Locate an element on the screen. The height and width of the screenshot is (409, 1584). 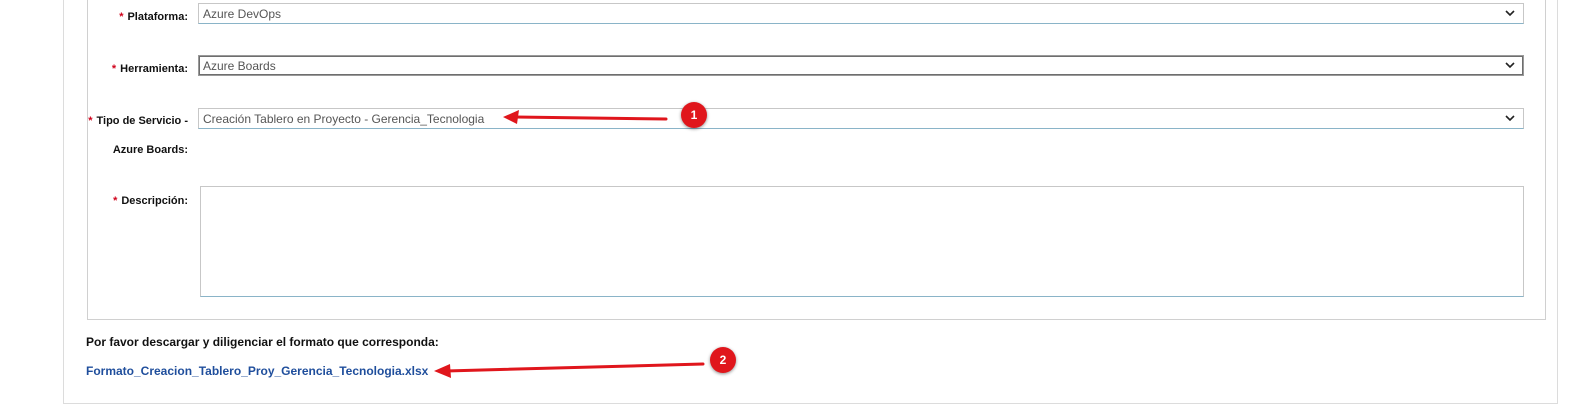
annotation-arrows is located at coordinates (569, 244).